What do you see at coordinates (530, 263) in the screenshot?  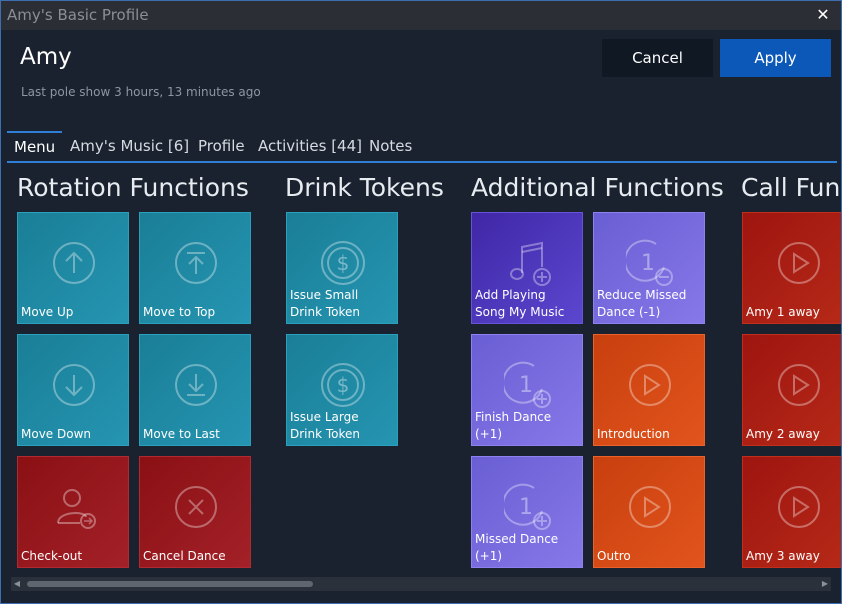 I see `music-note-add-icon` at bounding box center [530, 263].